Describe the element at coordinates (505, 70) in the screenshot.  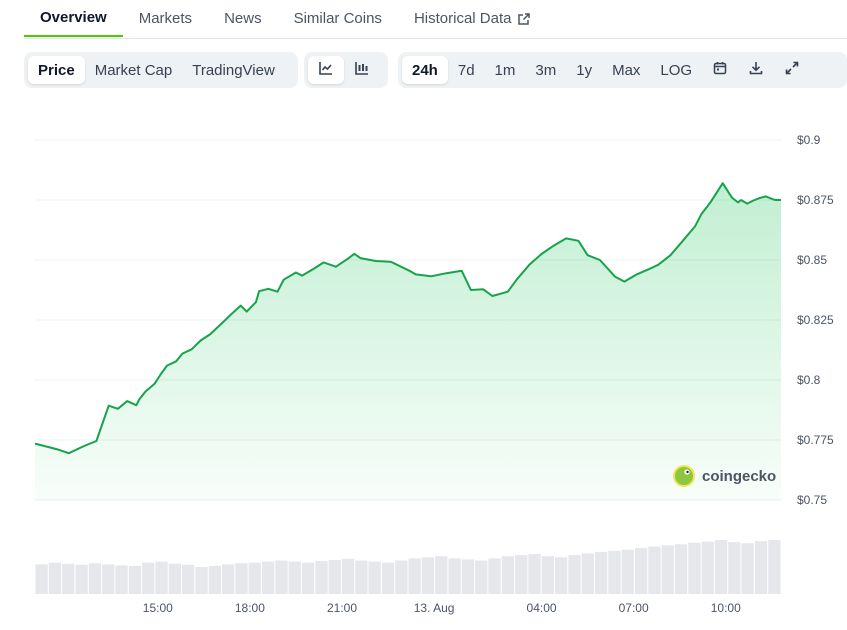
I see `range-1m-button: 1m` at that location.